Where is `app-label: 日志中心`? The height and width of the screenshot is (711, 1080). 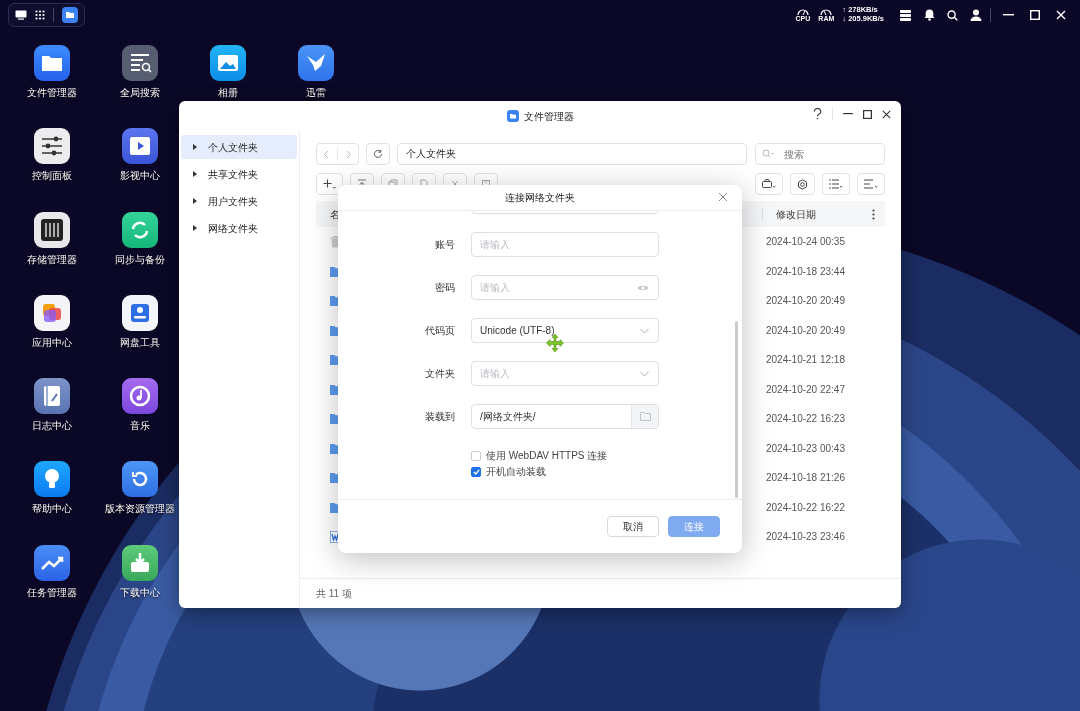
app-label: 日志中心 is located at coordinates (52, 426).